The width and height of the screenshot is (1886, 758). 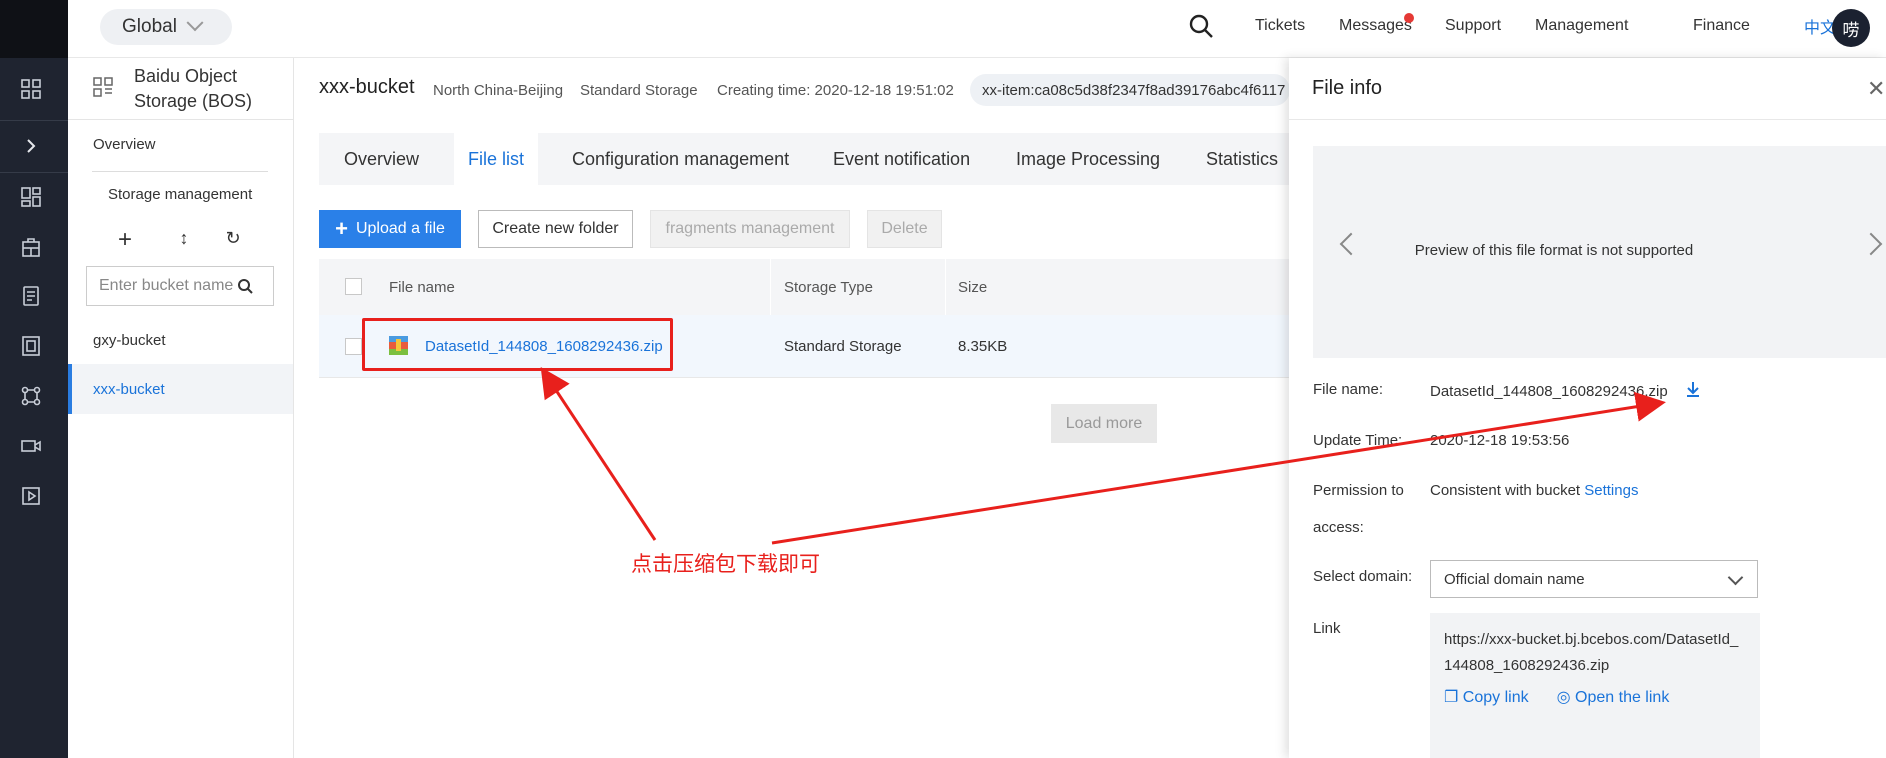 What do you see at coordinates (422, 287) in the screenshot?
I see `col-file-name: File name` at bounding box center [422, 287].